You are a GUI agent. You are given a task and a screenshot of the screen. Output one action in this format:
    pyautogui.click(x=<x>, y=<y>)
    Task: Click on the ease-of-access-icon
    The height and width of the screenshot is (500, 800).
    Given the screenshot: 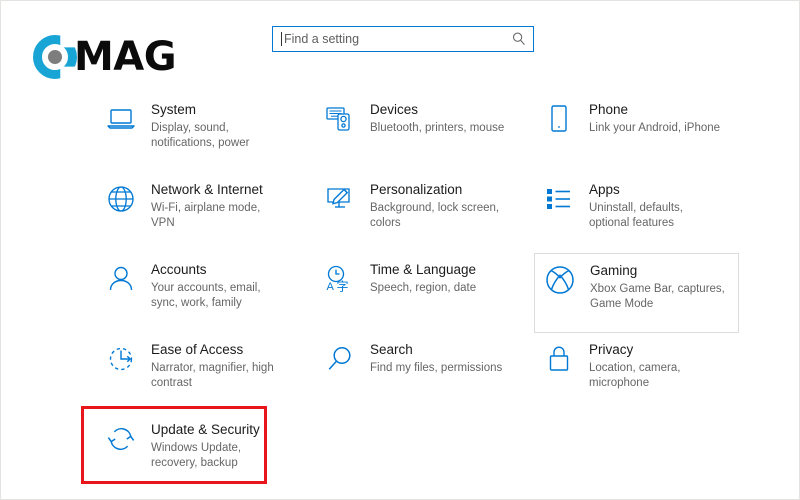 What is the action you would take?
    pyautogui.click(x=121, y=359)
    